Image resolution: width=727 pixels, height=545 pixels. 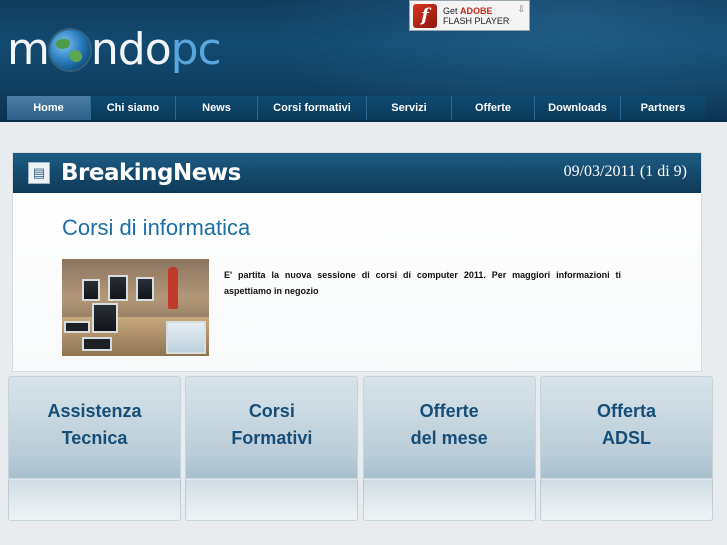 I want to click on flash-badge-text: Get ADOBE FLASH PLAYER, so click(x=476, y=16).